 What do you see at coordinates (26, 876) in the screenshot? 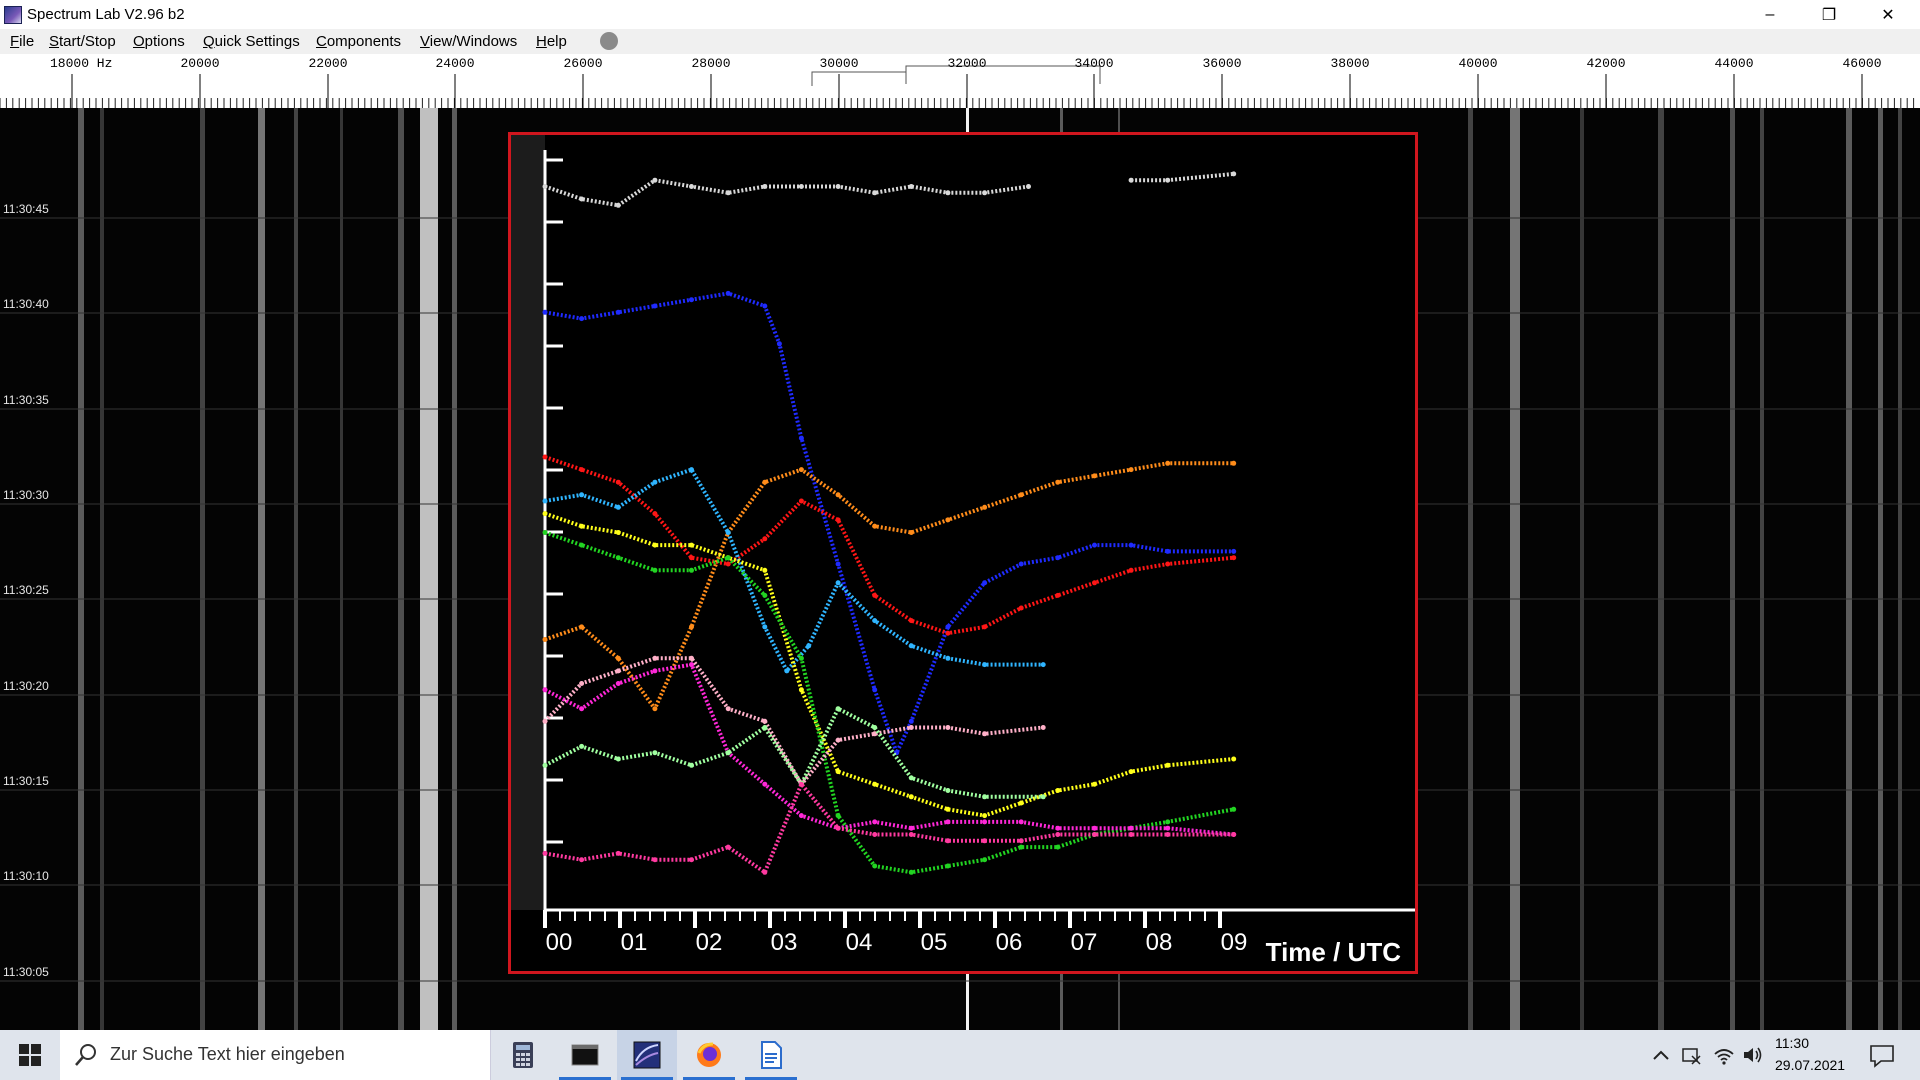
I see `time-label: 11:30:10` at bounding box center [26, 876].